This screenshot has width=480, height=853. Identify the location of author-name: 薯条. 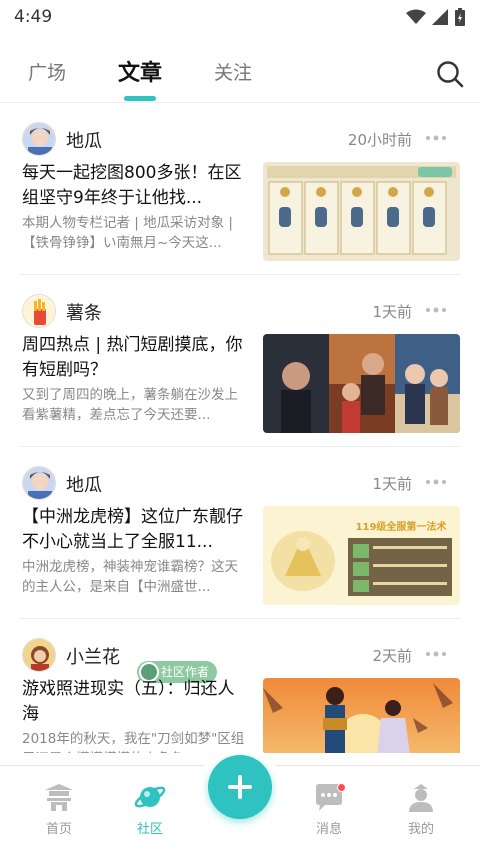
(84, 312).